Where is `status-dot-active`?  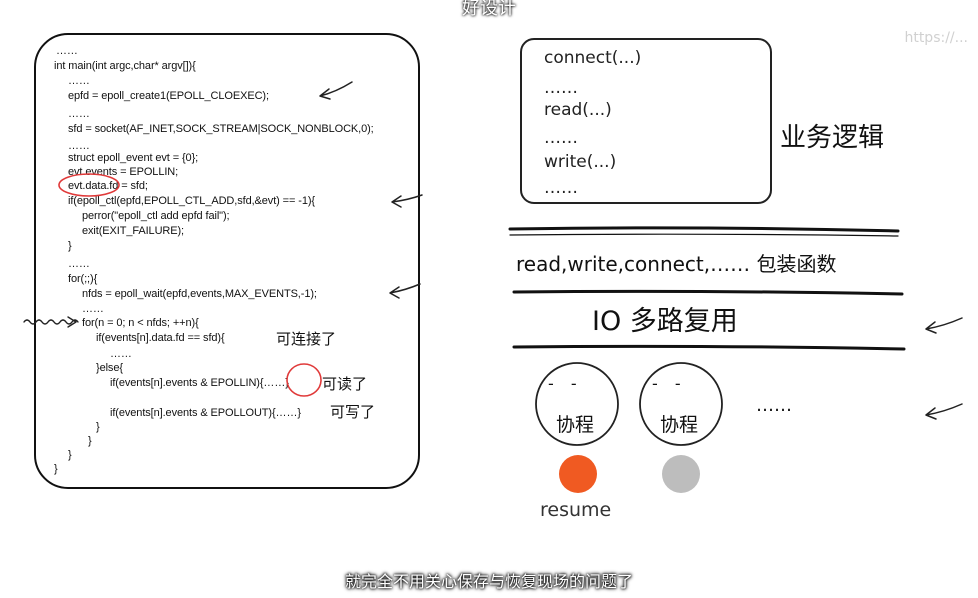
status-dot-active is located at coordinates (578, 474).